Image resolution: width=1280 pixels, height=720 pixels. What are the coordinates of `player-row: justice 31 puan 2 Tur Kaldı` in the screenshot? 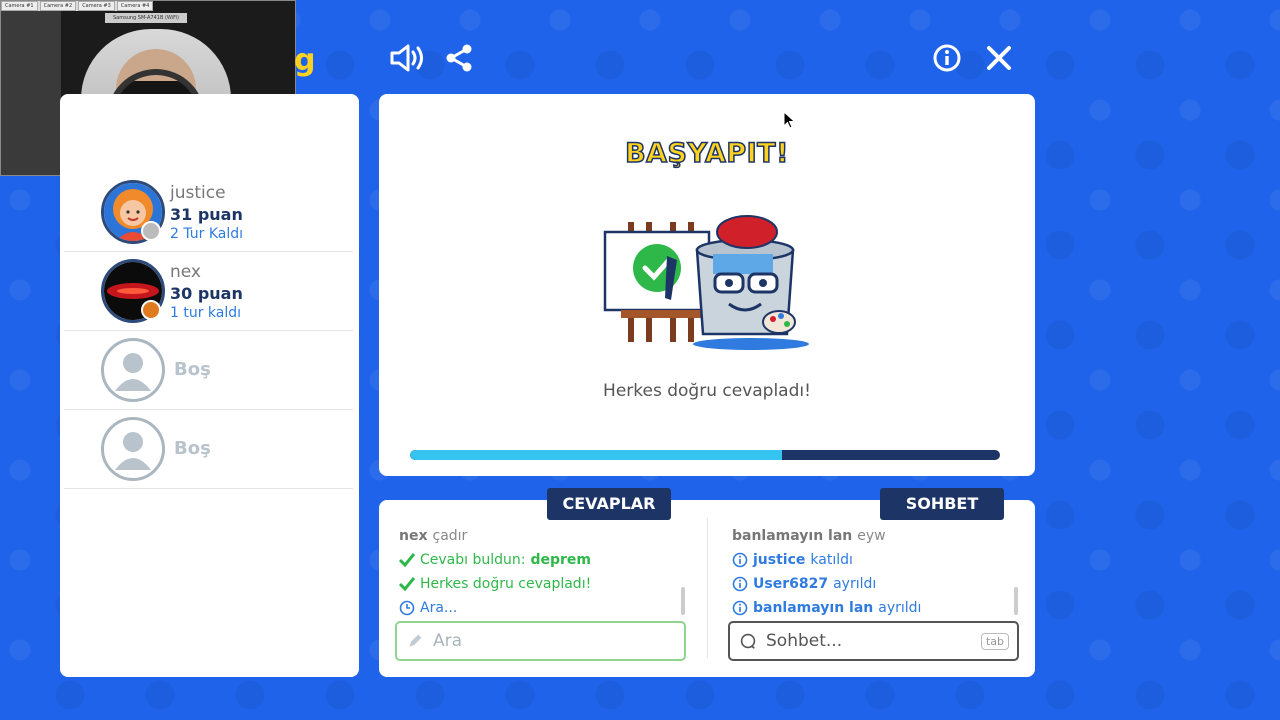 It's located at (208, 212).